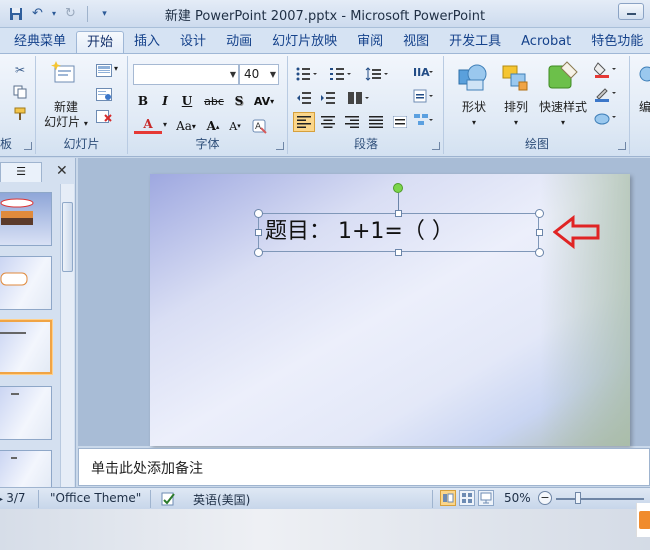 Image resolution: width=650 pixels, height=550 pixels. Describe the element at coordinates (221, 499) in the screenshot. I see `language: 英语(美国)` at that location.